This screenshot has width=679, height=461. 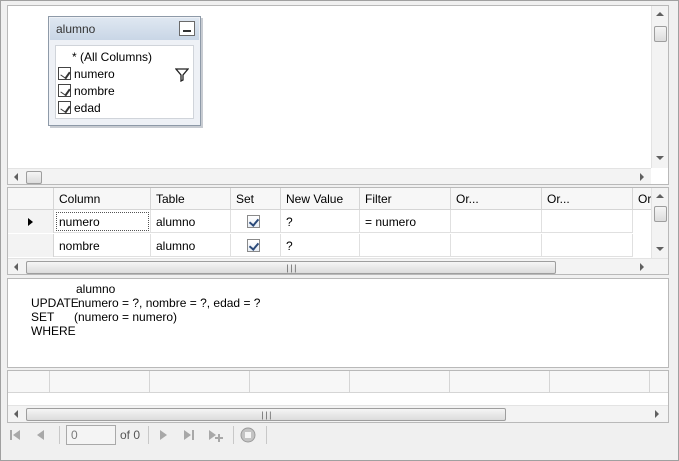 I want to click on sql-line: UPDATE, so click(x=45, y=296).